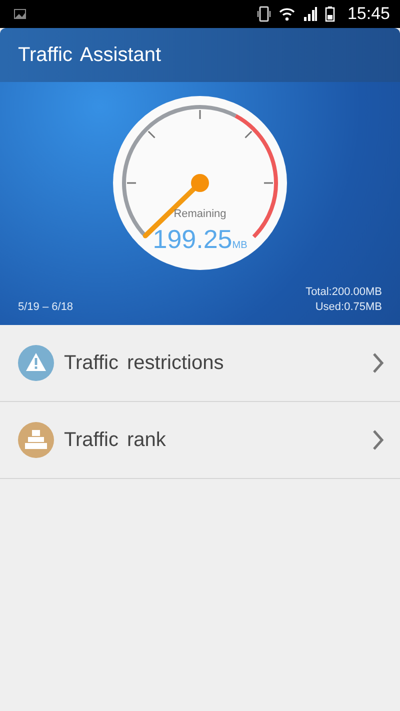 This screenshot has height=711, width=400. Describe the element at coordinates (348, 307) in the screenshot. I see `usage-total: Used:0.75MB` at that location.